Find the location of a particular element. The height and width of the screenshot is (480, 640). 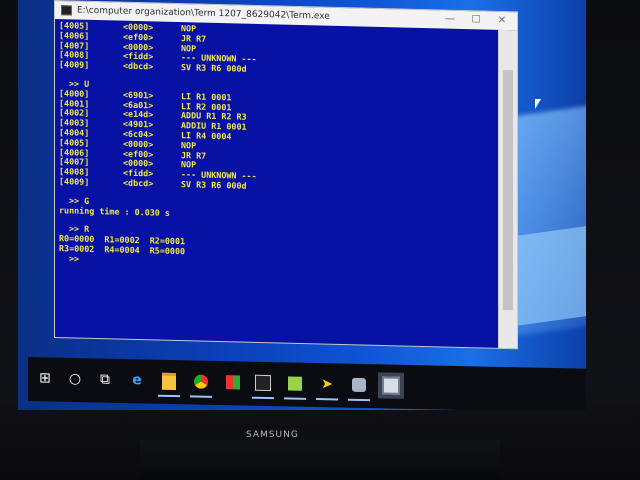

start-button: ⊞ is located at coordinates (45, 378).